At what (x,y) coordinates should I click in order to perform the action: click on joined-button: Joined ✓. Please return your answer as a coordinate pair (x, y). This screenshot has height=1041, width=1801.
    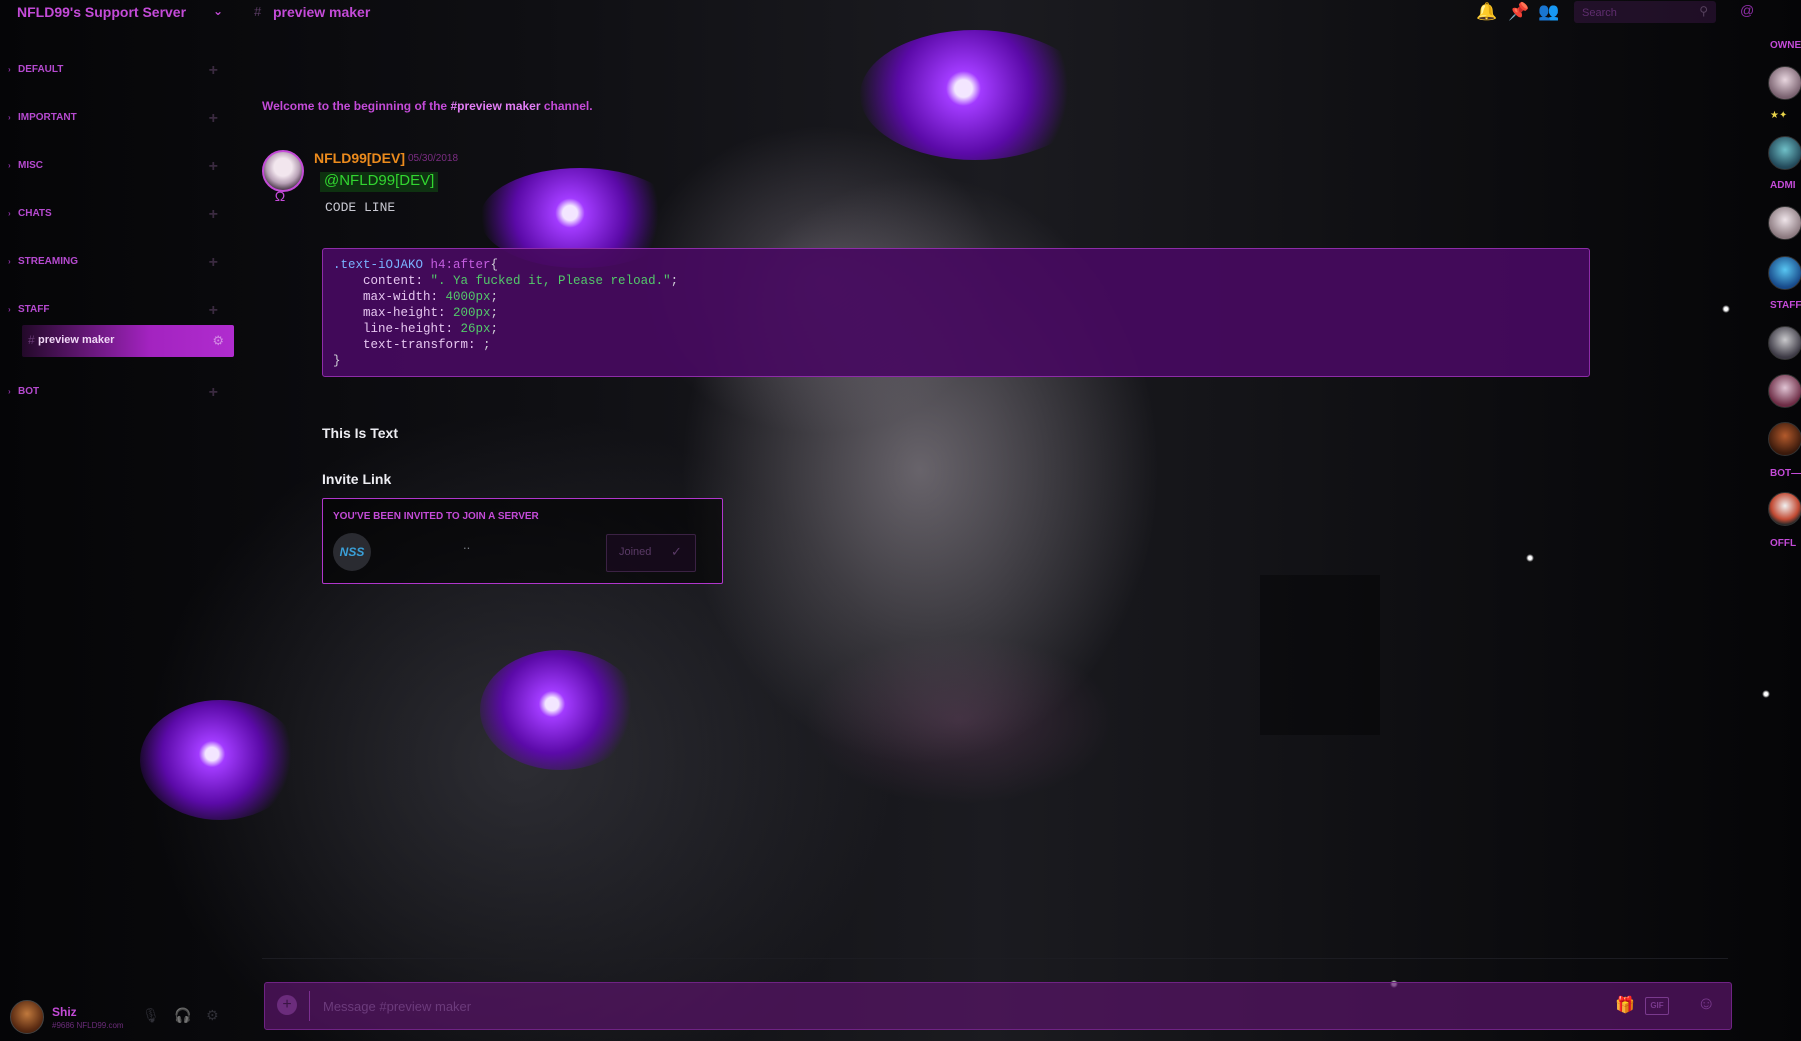
    Looking at the image, I should click on (651, 553).